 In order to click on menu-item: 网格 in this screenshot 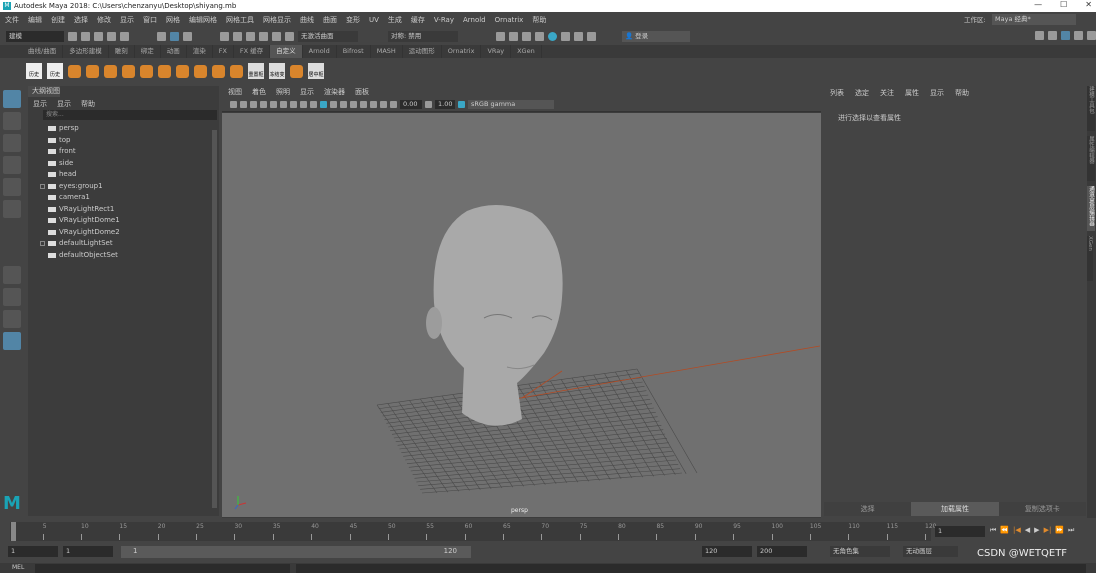, I will do `click(173, 20)`.